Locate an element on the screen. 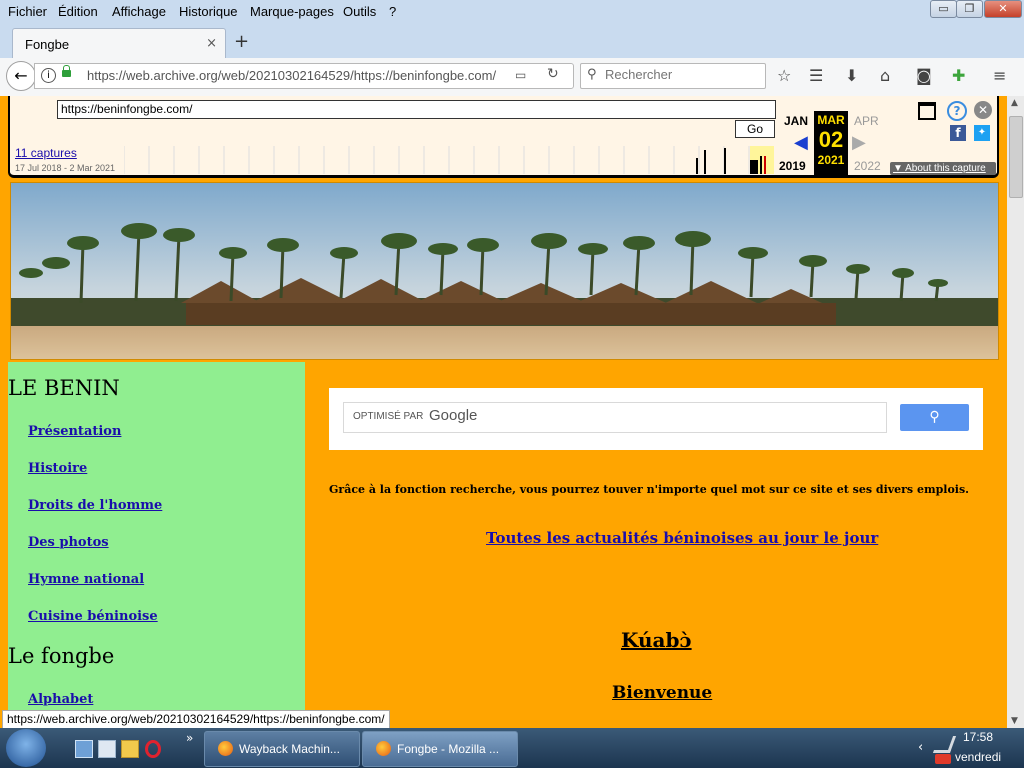  capture-sparkline is located at coordinates (449, 160).